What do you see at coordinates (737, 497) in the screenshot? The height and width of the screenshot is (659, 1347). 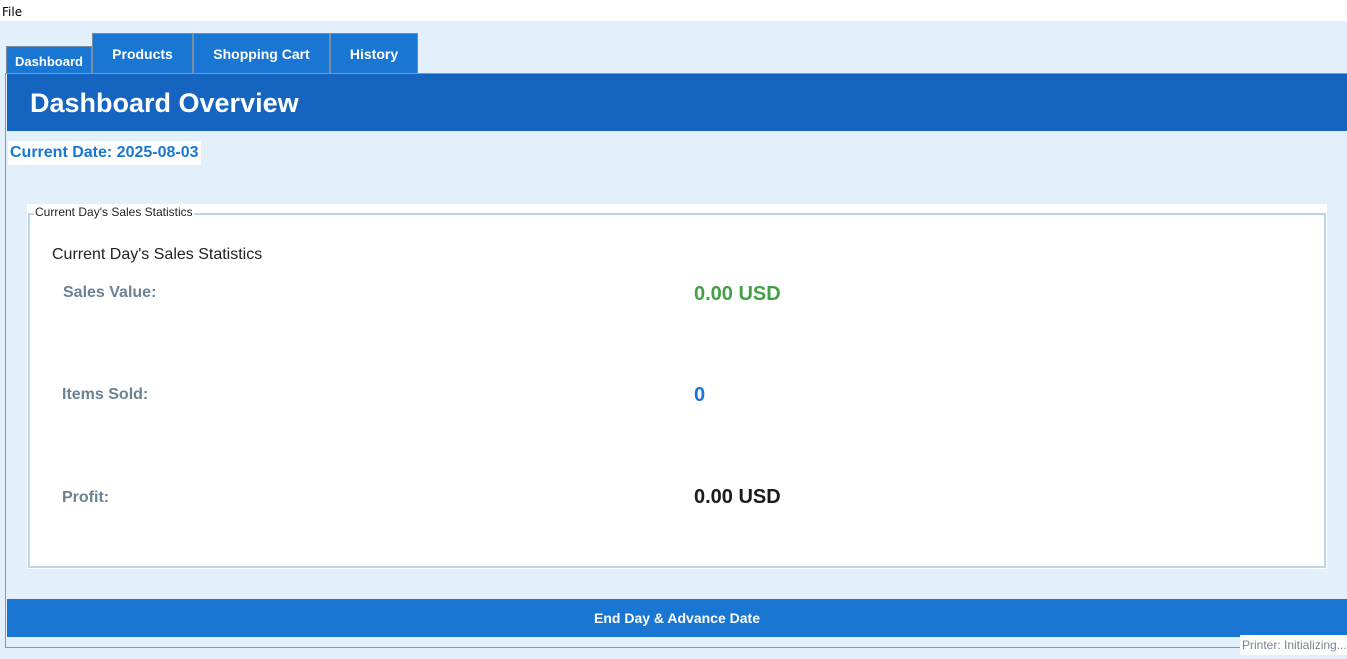 I see `profit-value: 0.00 USD` at bounding box center [737, 497].